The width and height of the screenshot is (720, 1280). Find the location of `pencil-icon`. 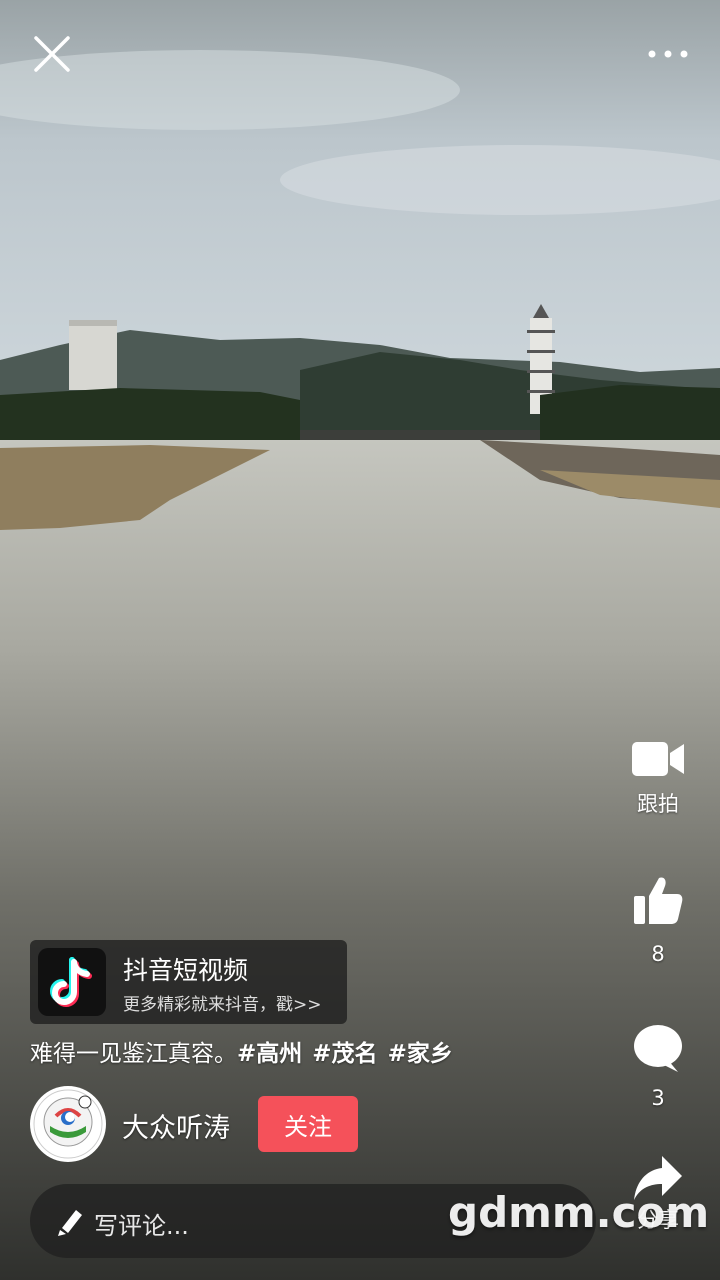

pencil-icon is located at coordinates (70, 1223).